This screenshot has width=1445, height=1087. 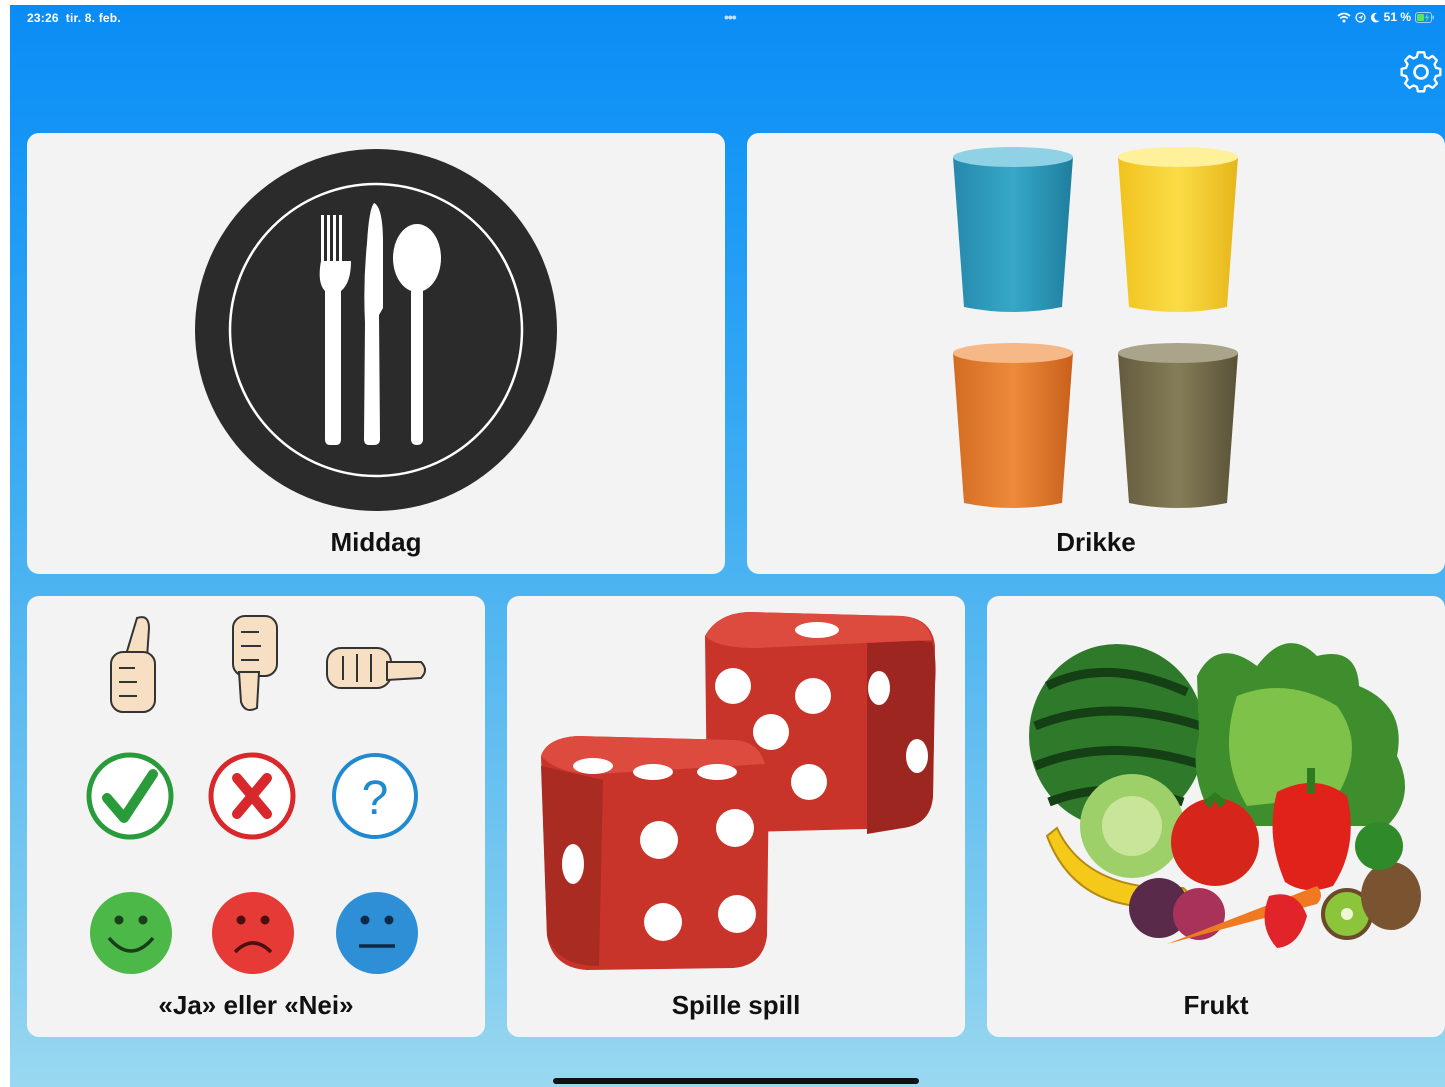 What do you see at coordinates (131, 933) in the screenshot?
I see `happy-face-icon` at bounding box center [131, 933].